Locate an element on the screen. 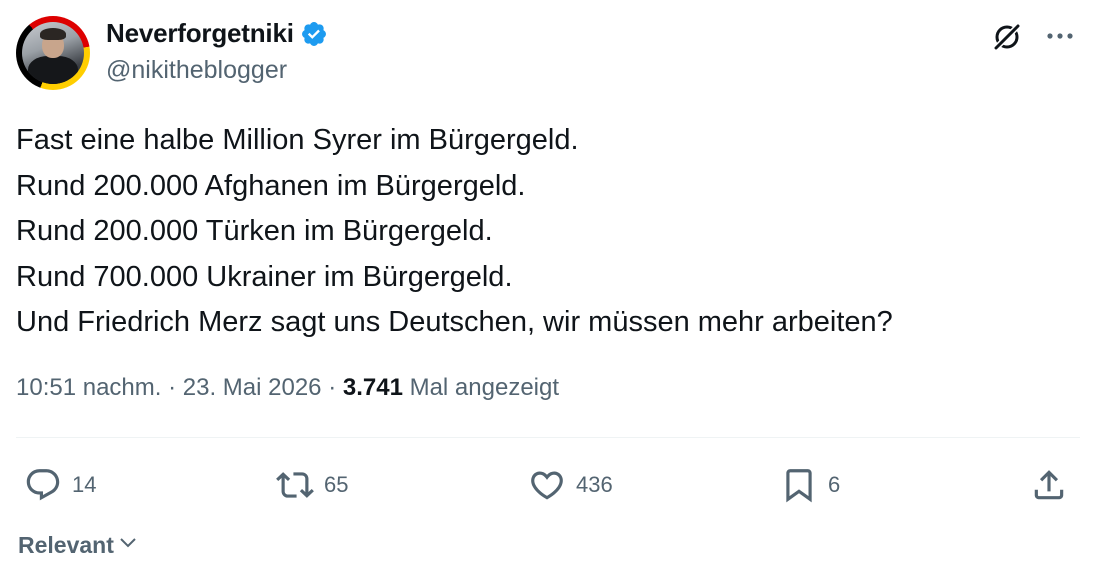 Image resolution: width=1099 pixels, height=566 pixels. reply-button: 14 is located at coordinates (60, 485).